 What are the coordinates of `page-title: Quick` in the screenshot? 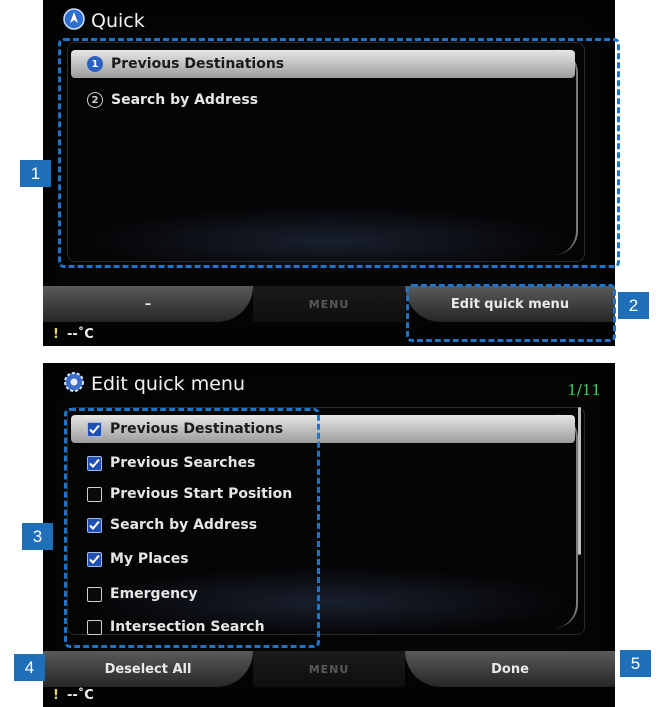 It's located at (118, 21).